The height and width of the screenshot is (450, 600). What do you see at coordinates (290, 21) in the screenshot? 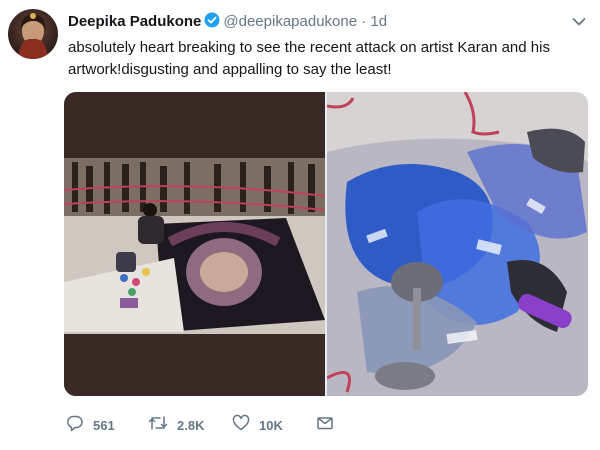
I see `handle: @deepikapadukone` at bounding box center [290, 21].